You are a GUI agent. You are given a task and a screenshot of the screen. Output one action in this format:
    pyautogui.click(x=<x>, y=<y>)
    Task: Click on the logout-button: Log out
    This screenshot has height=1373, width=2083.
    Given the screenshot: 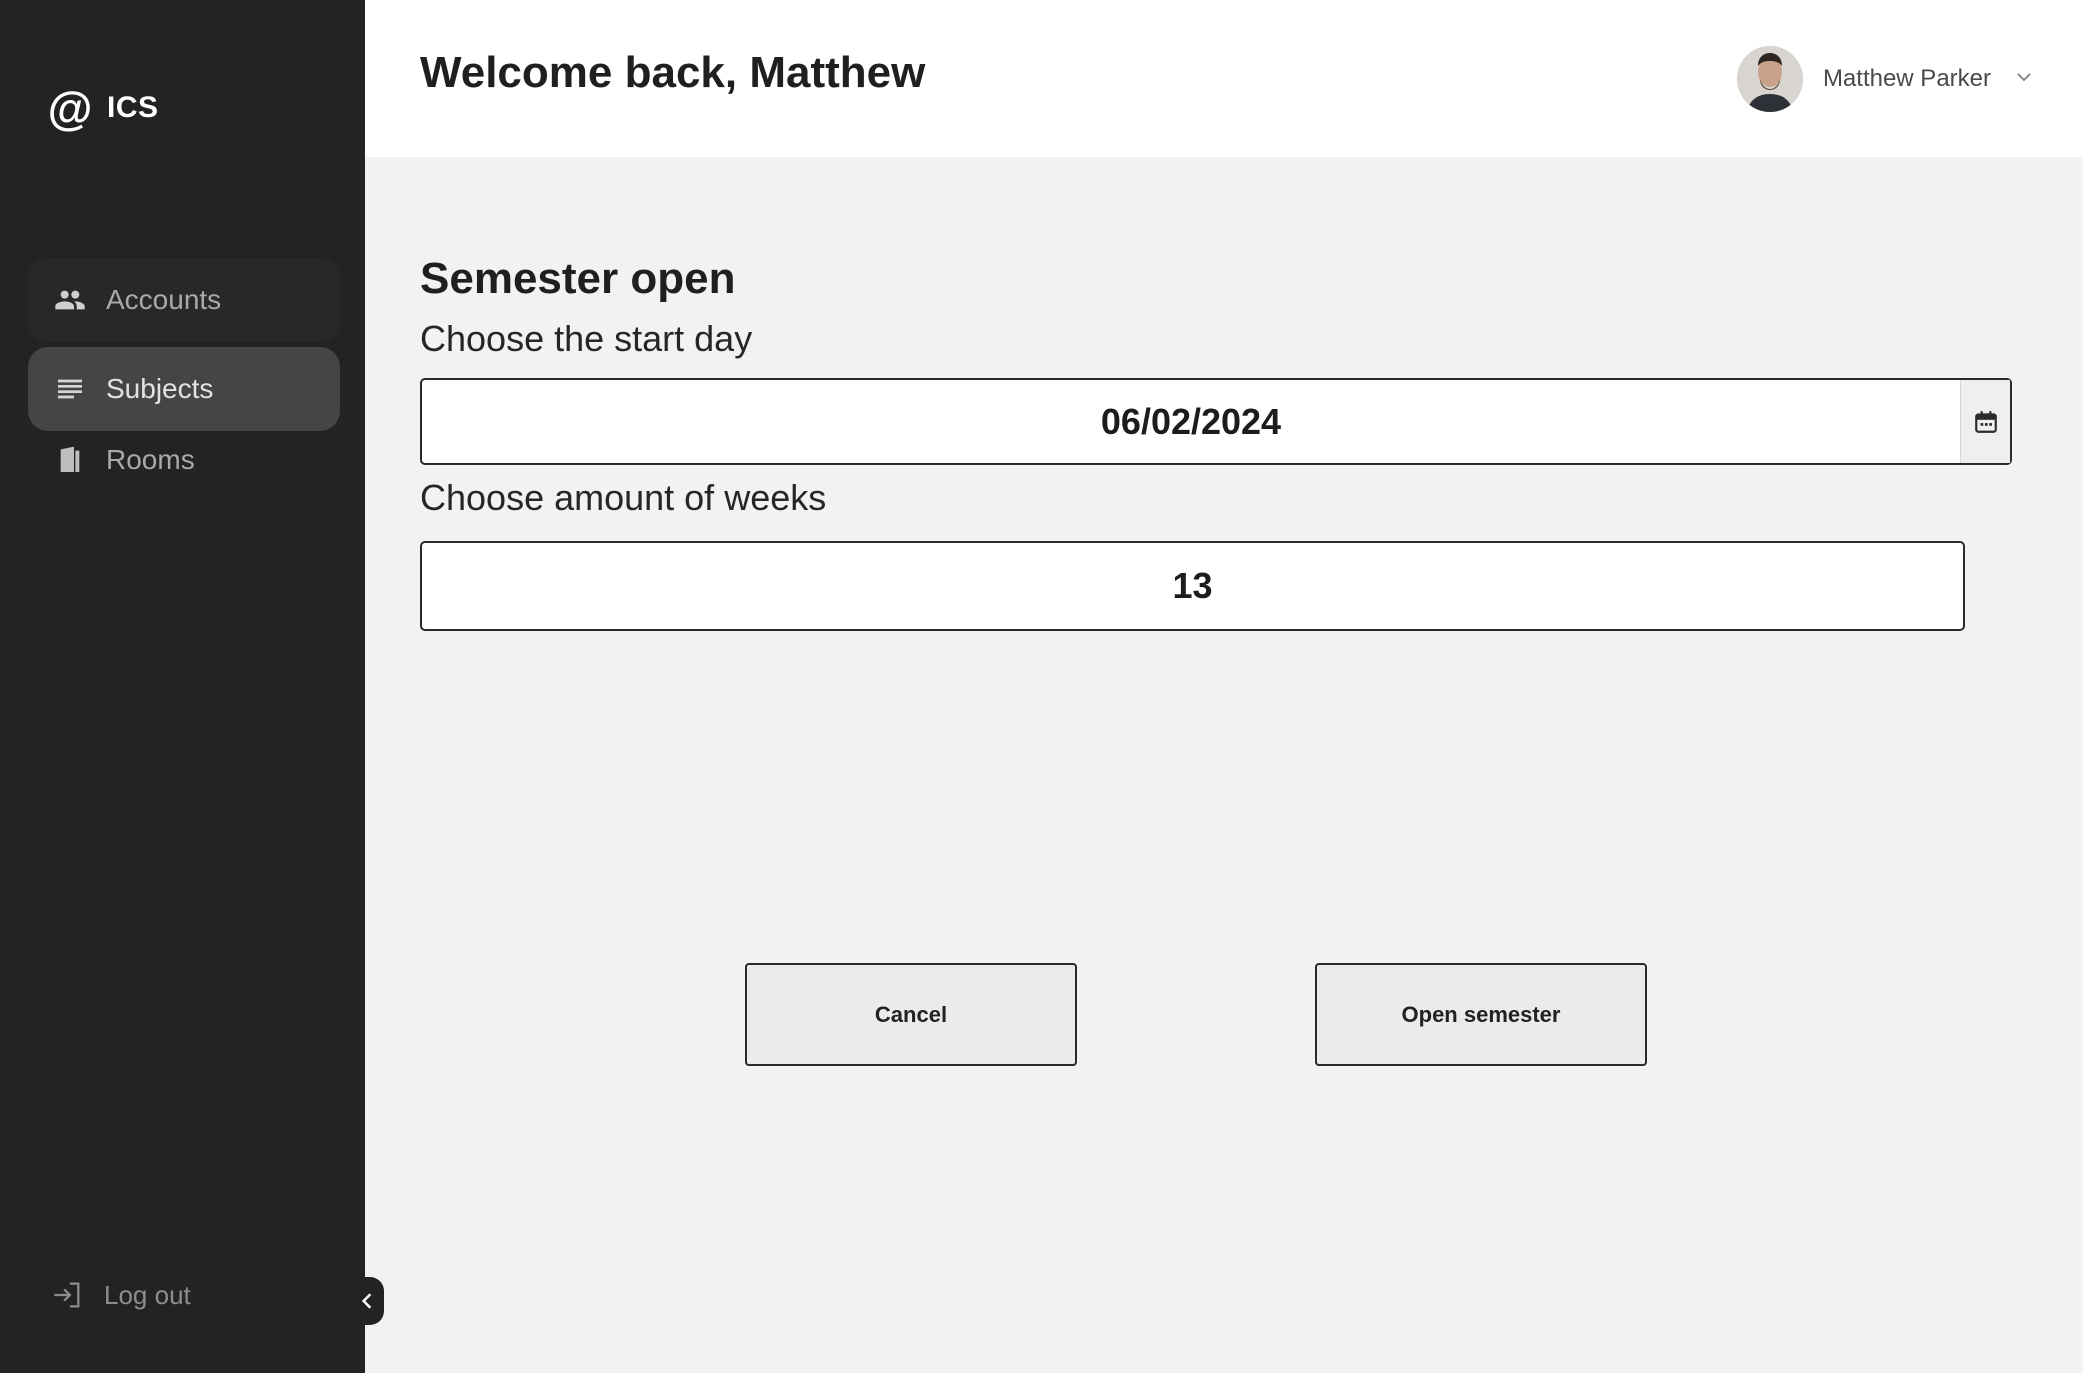 What is the action you would take?
    pyautogui.click(x=120, y=1295)
    